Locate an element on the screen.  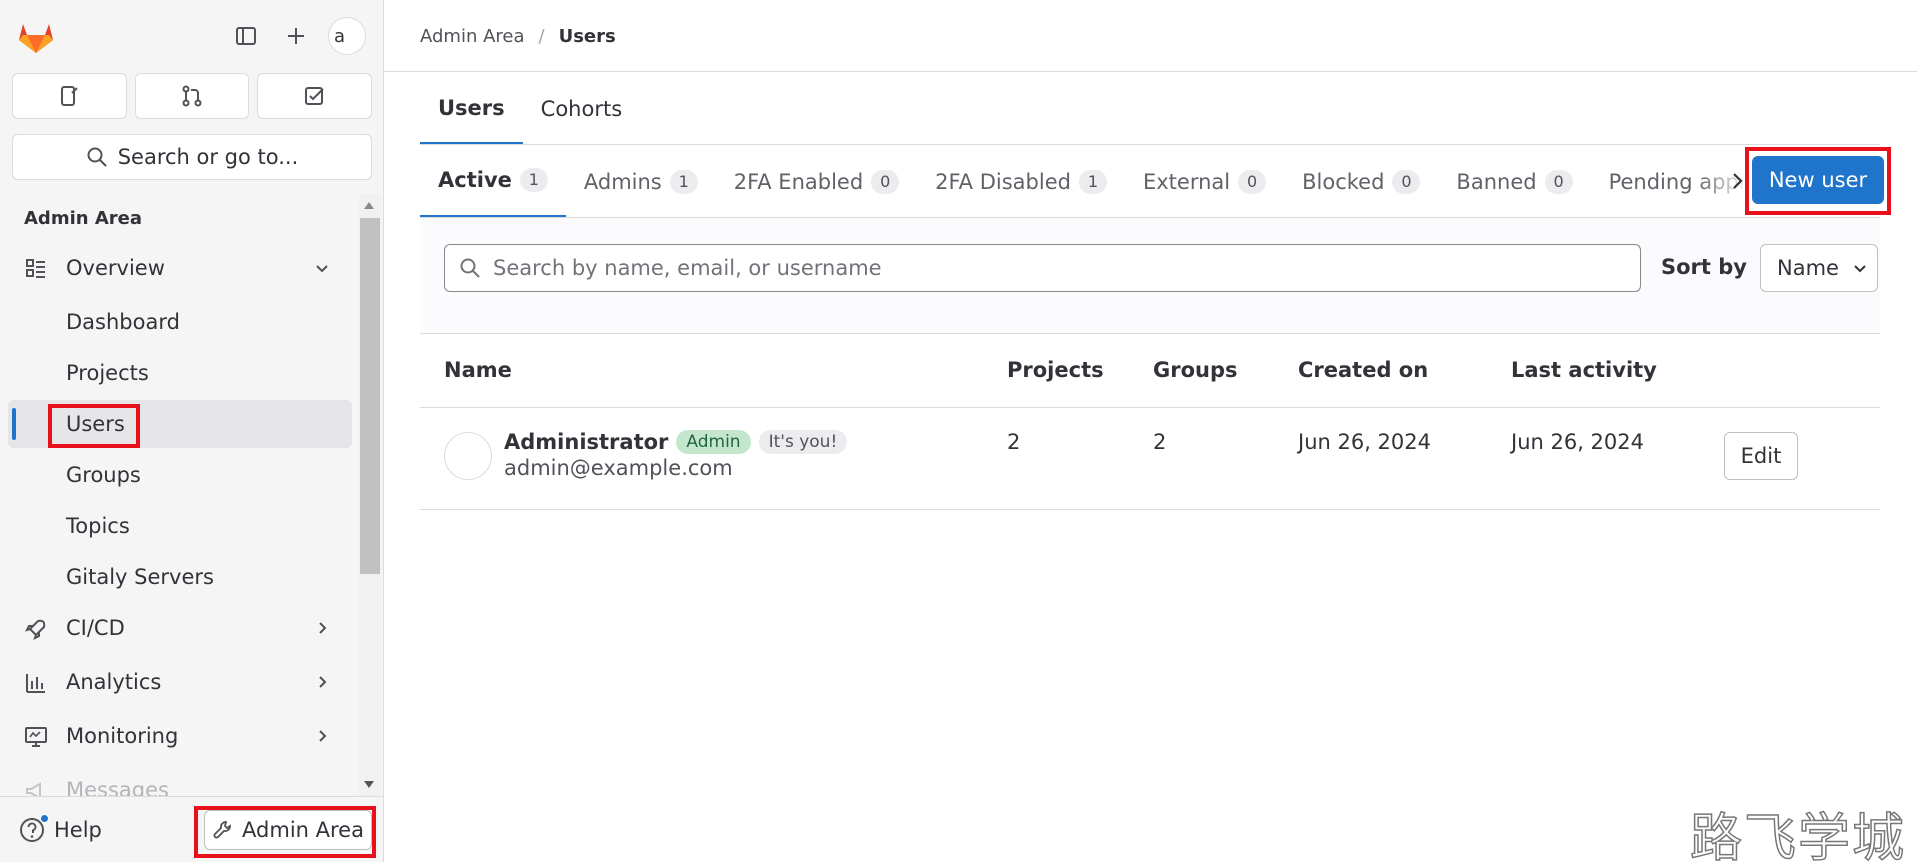
cell-created-on: Jun 26, 2024 is located at coordinates (1365, 442).